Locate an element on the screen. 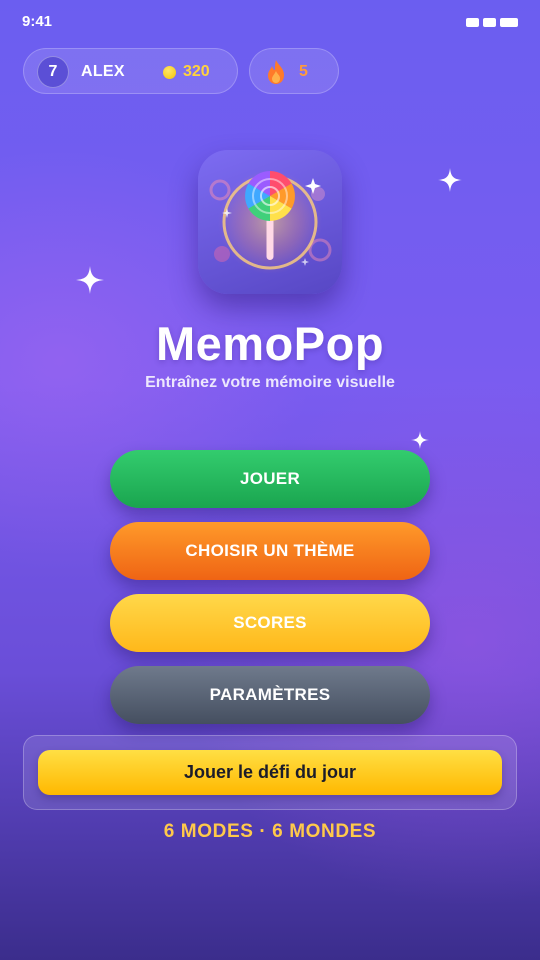  lollipop-icon is located at coordinates (270, 222).